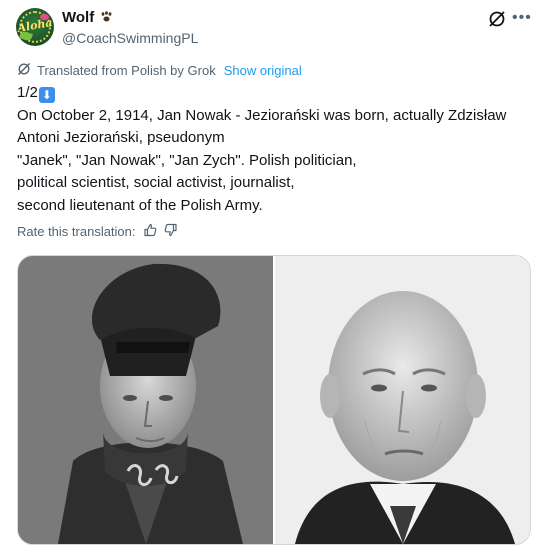 Image resolution: width=545 pixels, height=550 pixels. What do you see at coordinates (140, 205) in the screenshot?
I see `post-line-5: second lieutenant of the Polish Army.` at bounding box center [140, 205].